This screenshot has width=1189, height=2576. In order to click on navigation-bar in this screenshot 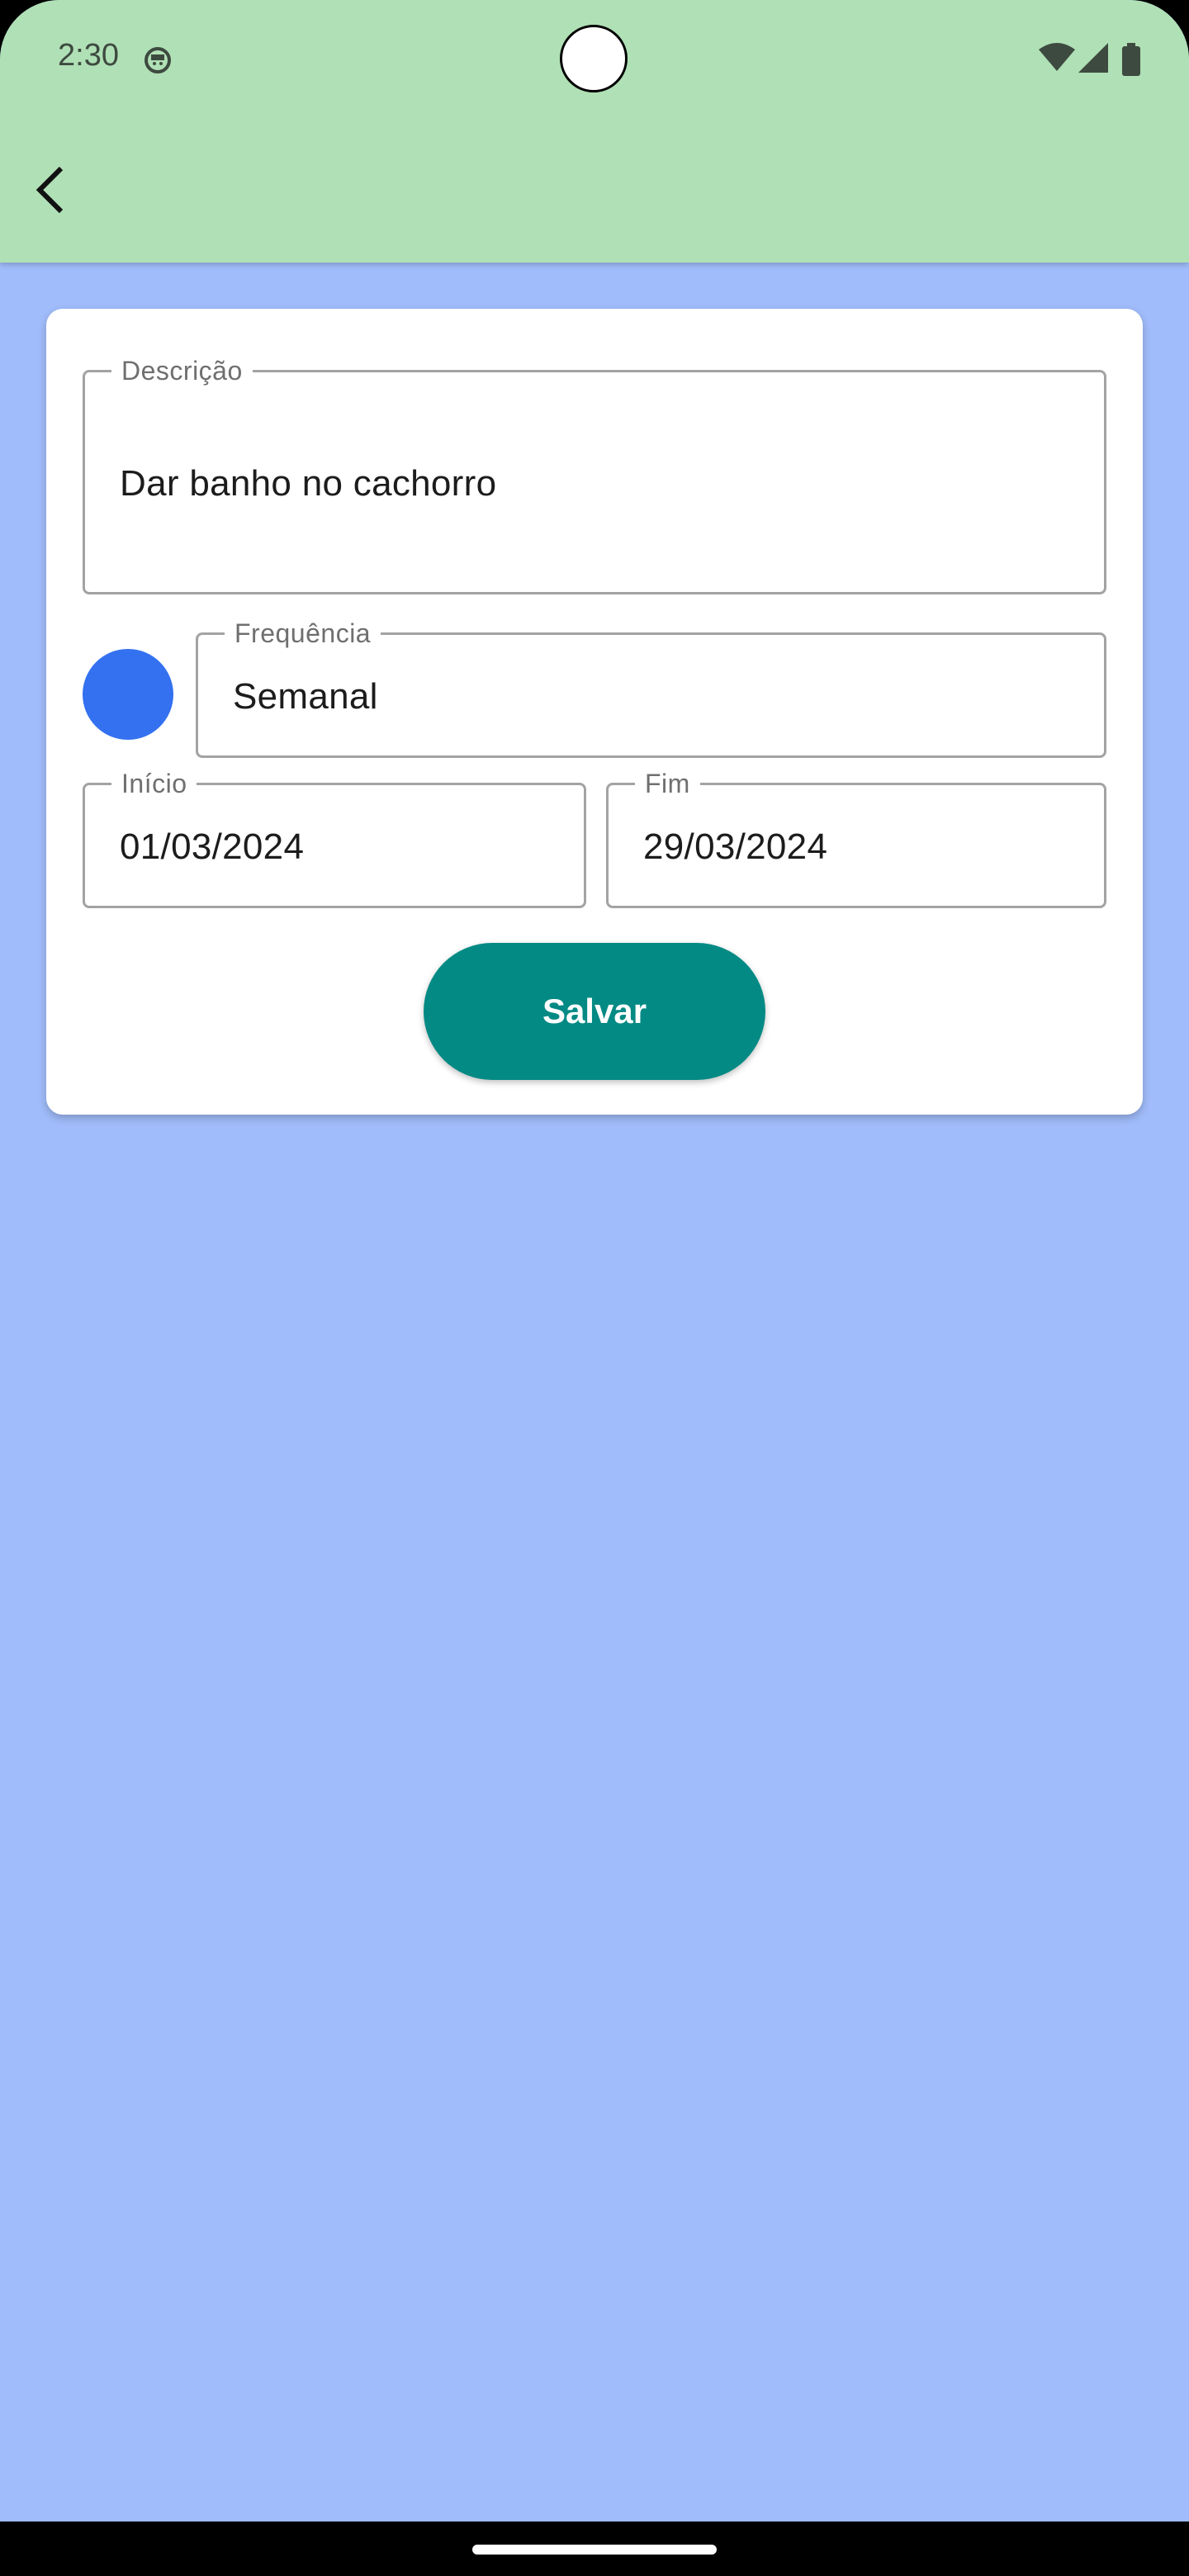, I will do `click(594, 2549)`.